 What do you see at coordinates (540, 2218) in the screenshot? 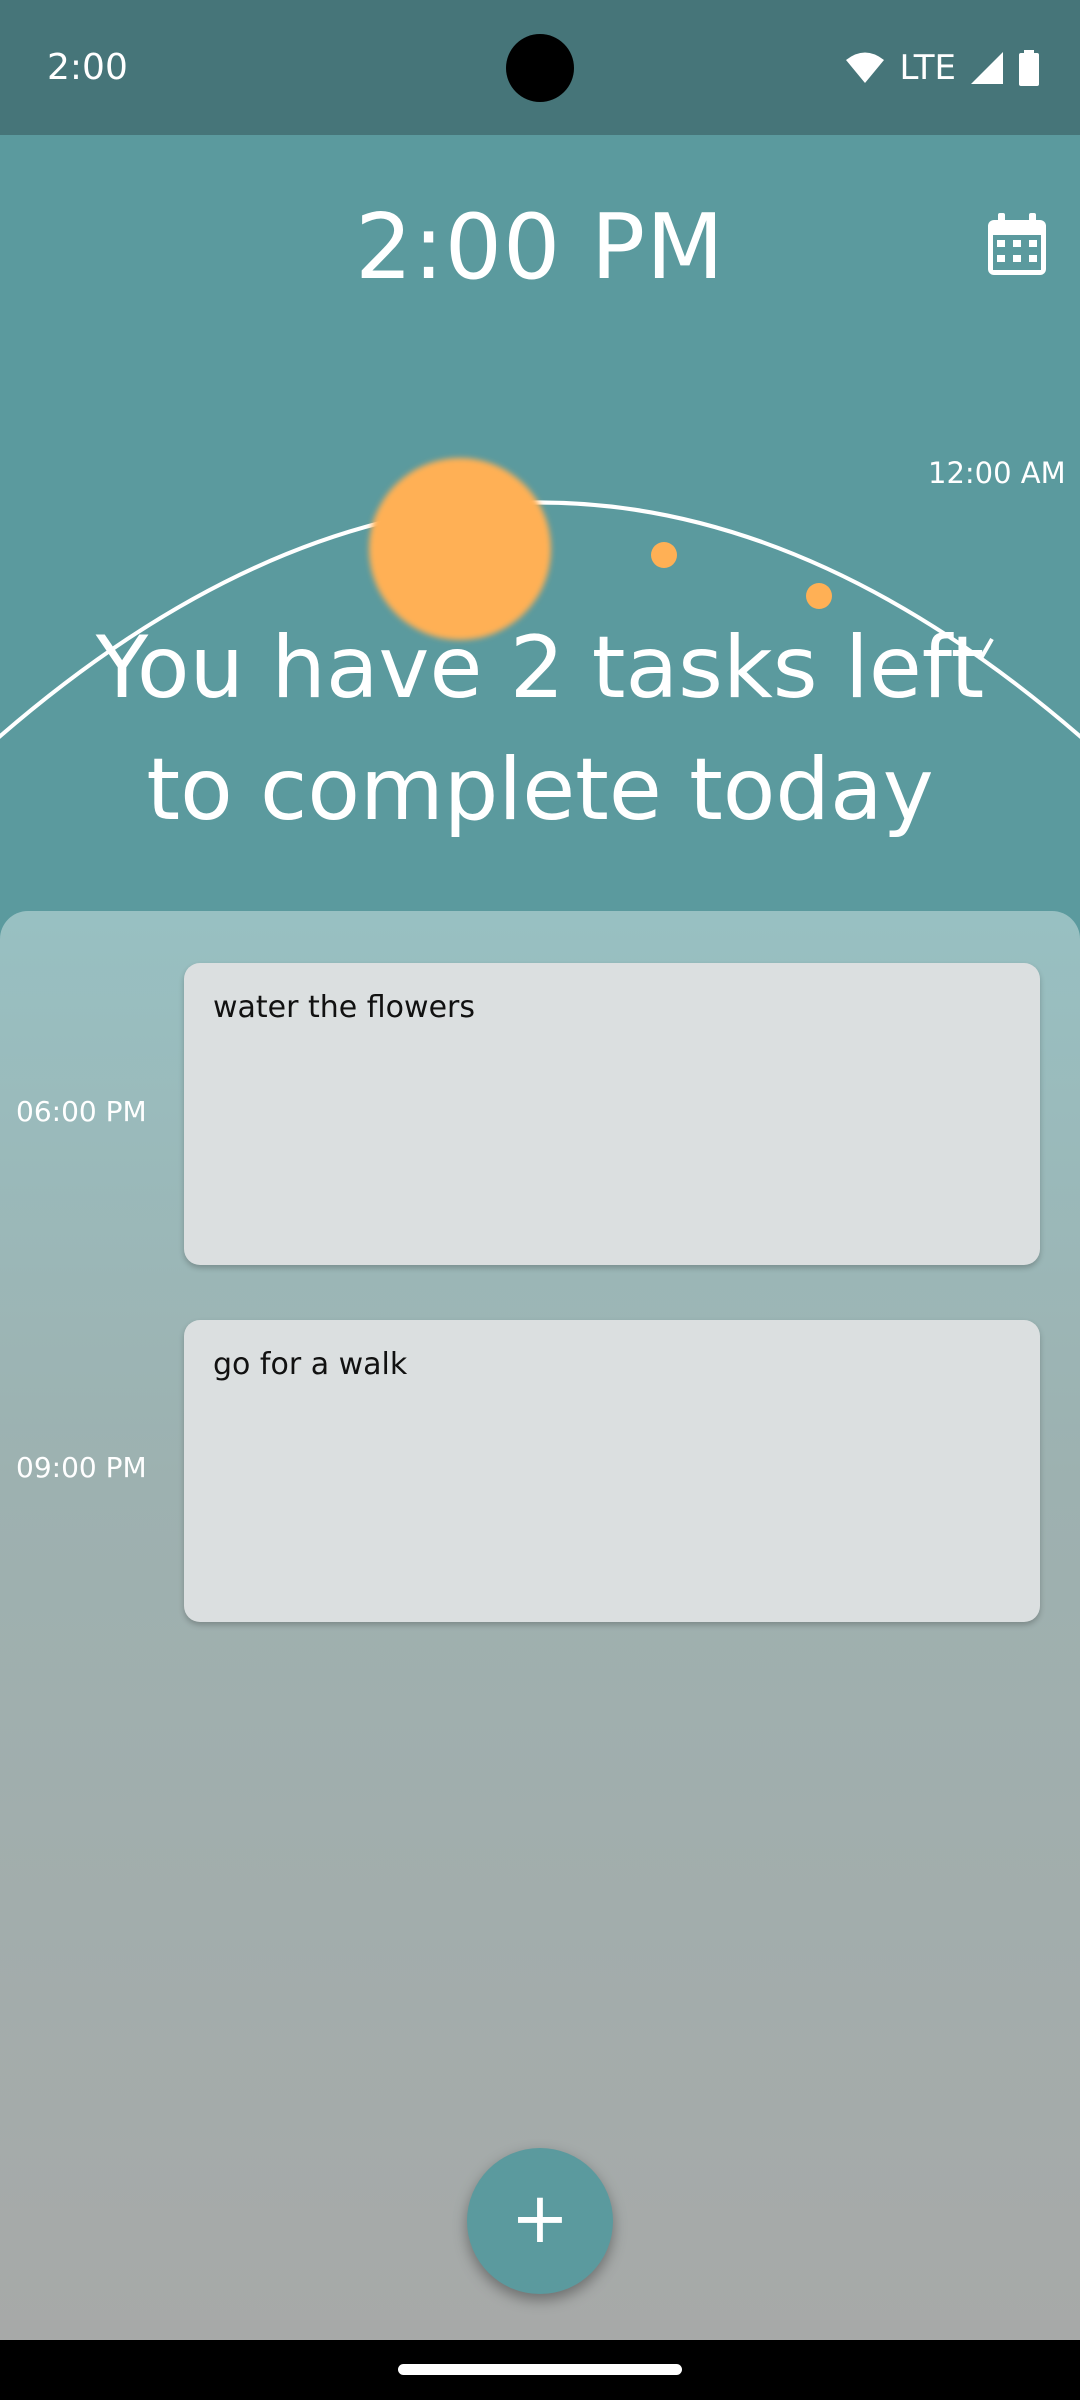
I see `plus-icon: +` at bounding box center [540, 2218].